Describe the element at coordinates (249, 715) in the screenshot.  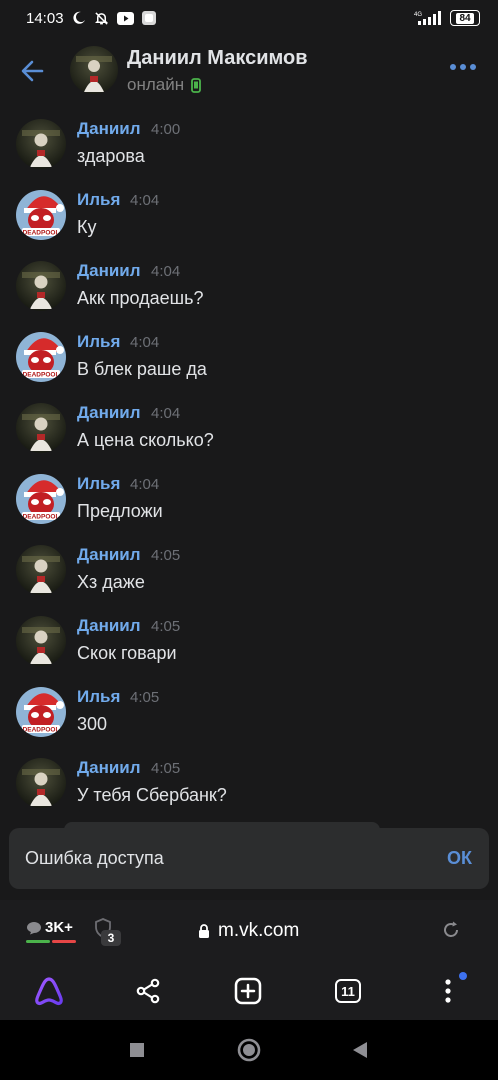
I see `message-item: DEADPOOL Илья 4:05 300` at that location.